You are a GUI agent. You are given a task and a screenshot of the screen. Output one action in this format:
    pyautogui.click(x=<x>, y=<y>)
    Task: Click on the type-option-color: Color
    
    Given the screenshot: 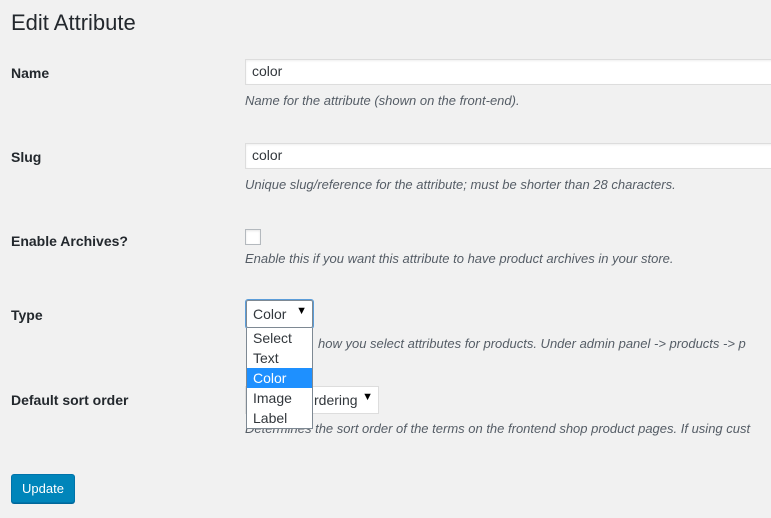 What is the action you would take?
    pyautogui.click(x=279, y=378)
    